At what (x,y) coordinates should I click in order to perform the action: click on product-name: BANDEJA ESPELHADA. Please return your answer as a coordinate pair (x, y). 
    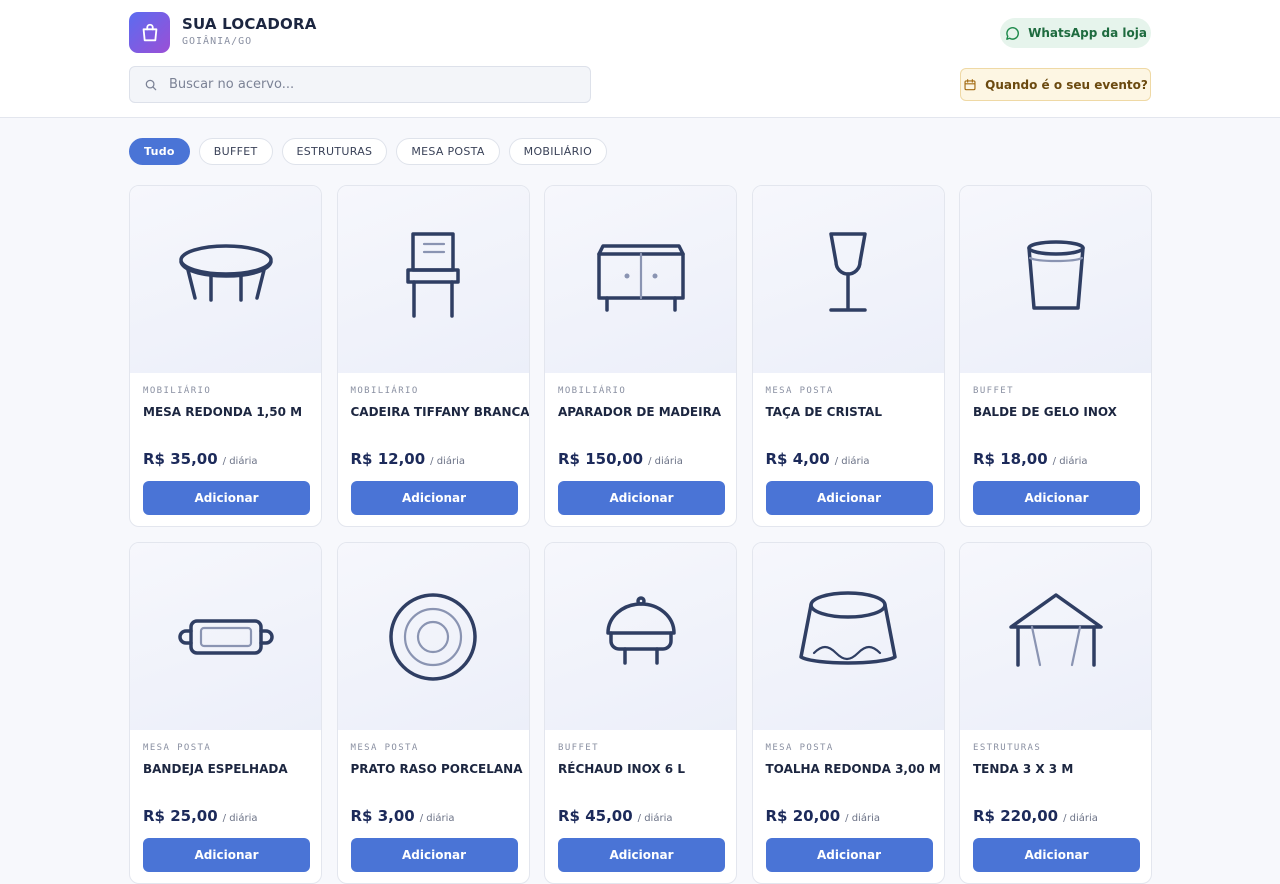
    Looking at the image, I should click on (215, 769).